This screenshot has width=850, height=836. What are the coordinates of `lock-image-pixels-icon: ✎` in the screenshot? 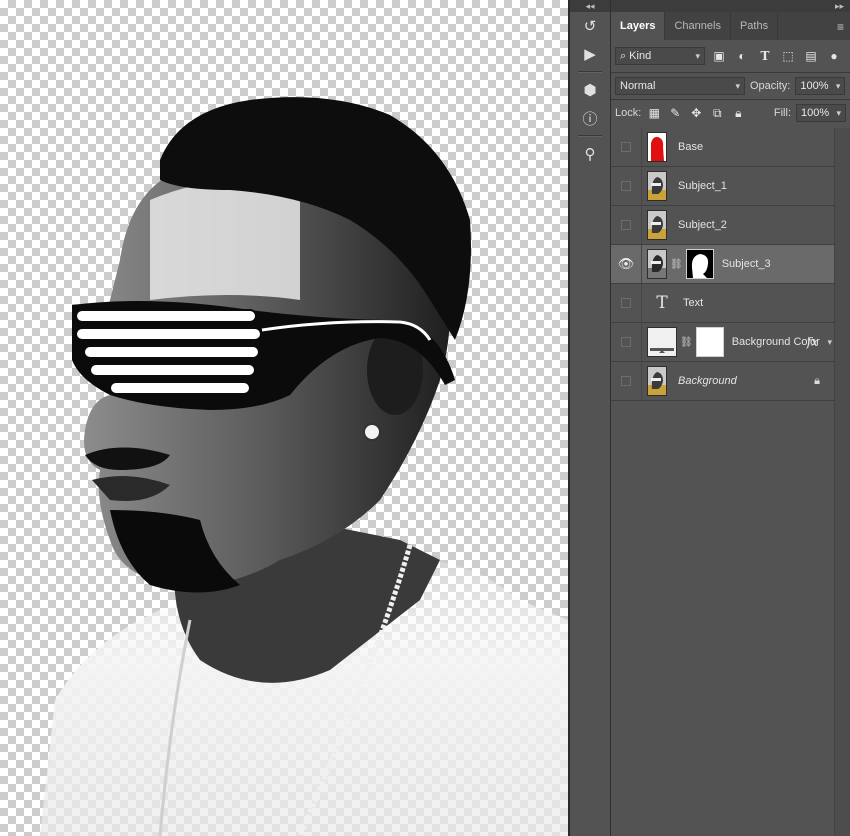 It's located at (675, 113).